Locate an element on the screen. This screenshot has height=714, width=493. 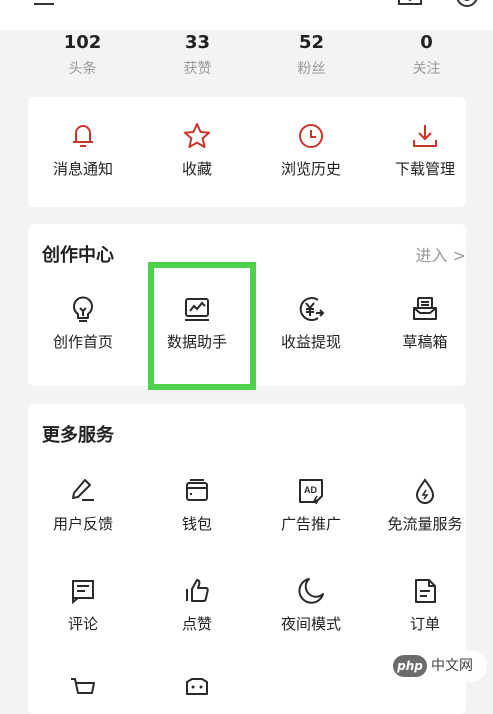
clock-icon is located at coordinates (311, 136).